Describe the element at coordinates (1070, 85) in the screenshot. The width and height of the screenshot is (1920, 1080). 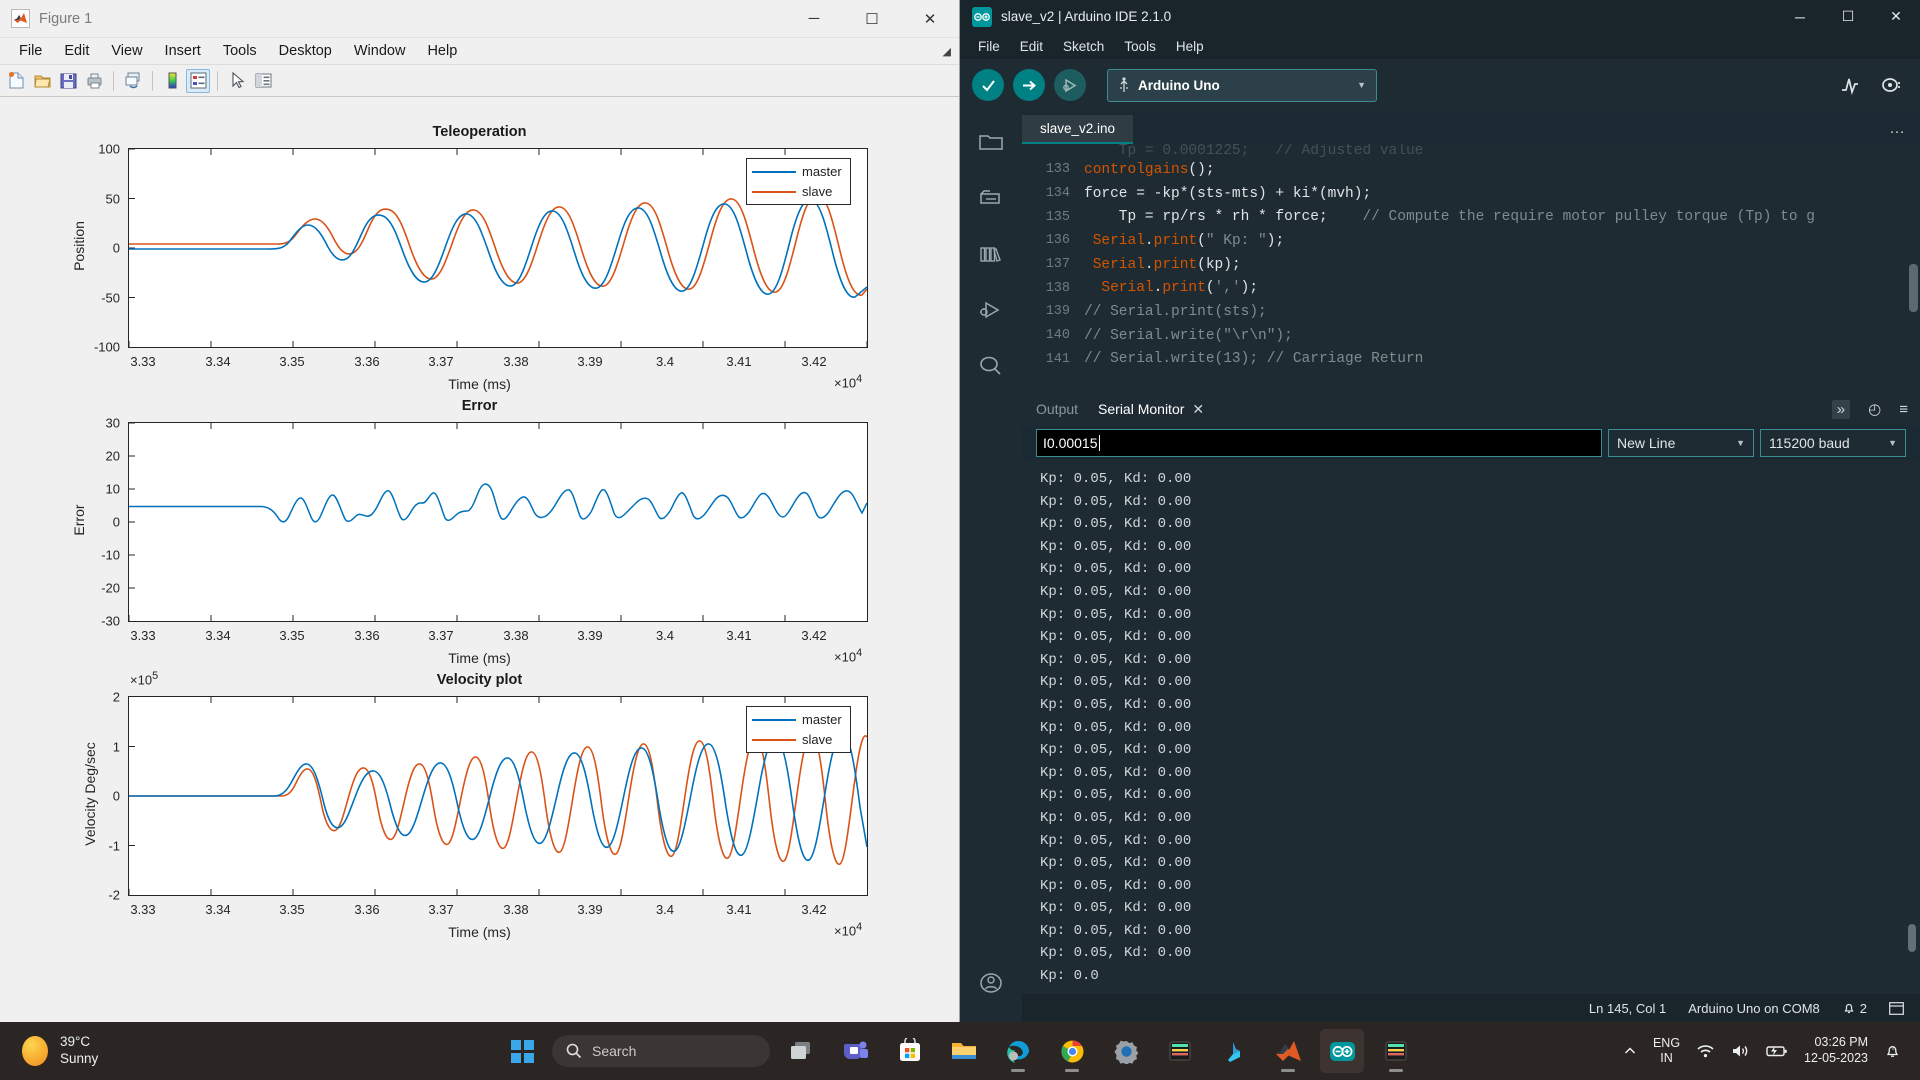
I see `debug-button` at that location.